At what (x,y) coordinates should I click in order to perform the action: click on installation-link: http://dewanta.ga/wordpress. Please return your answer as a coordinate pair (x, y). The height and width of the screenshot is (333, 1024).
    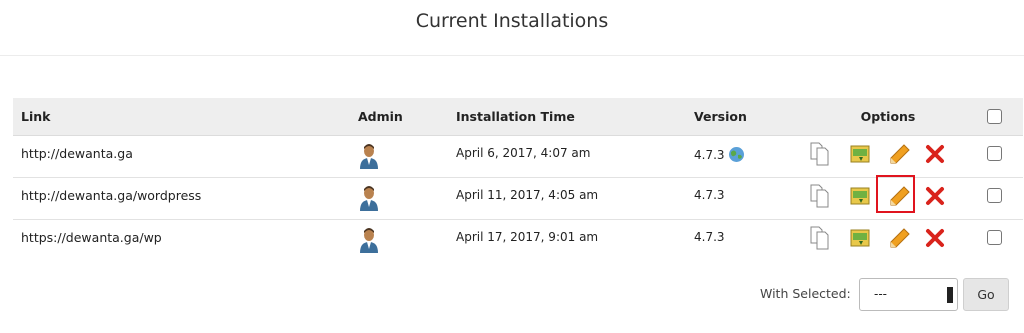
    Looking at the image, I should click on (181, 198).